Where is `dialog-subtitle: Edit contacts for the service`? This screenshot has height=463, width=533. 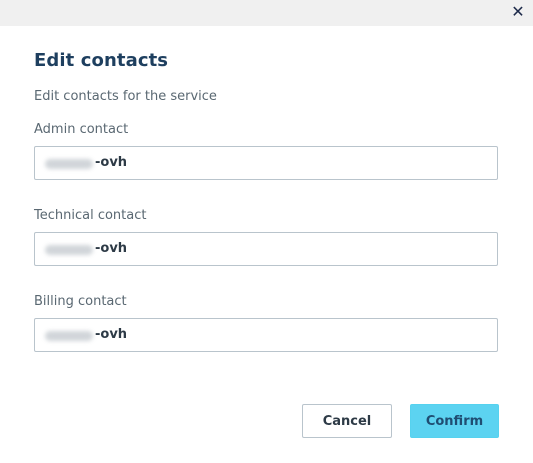
dialog-subtitle: Edit contacts for the service is located at coordinates (125, 96).